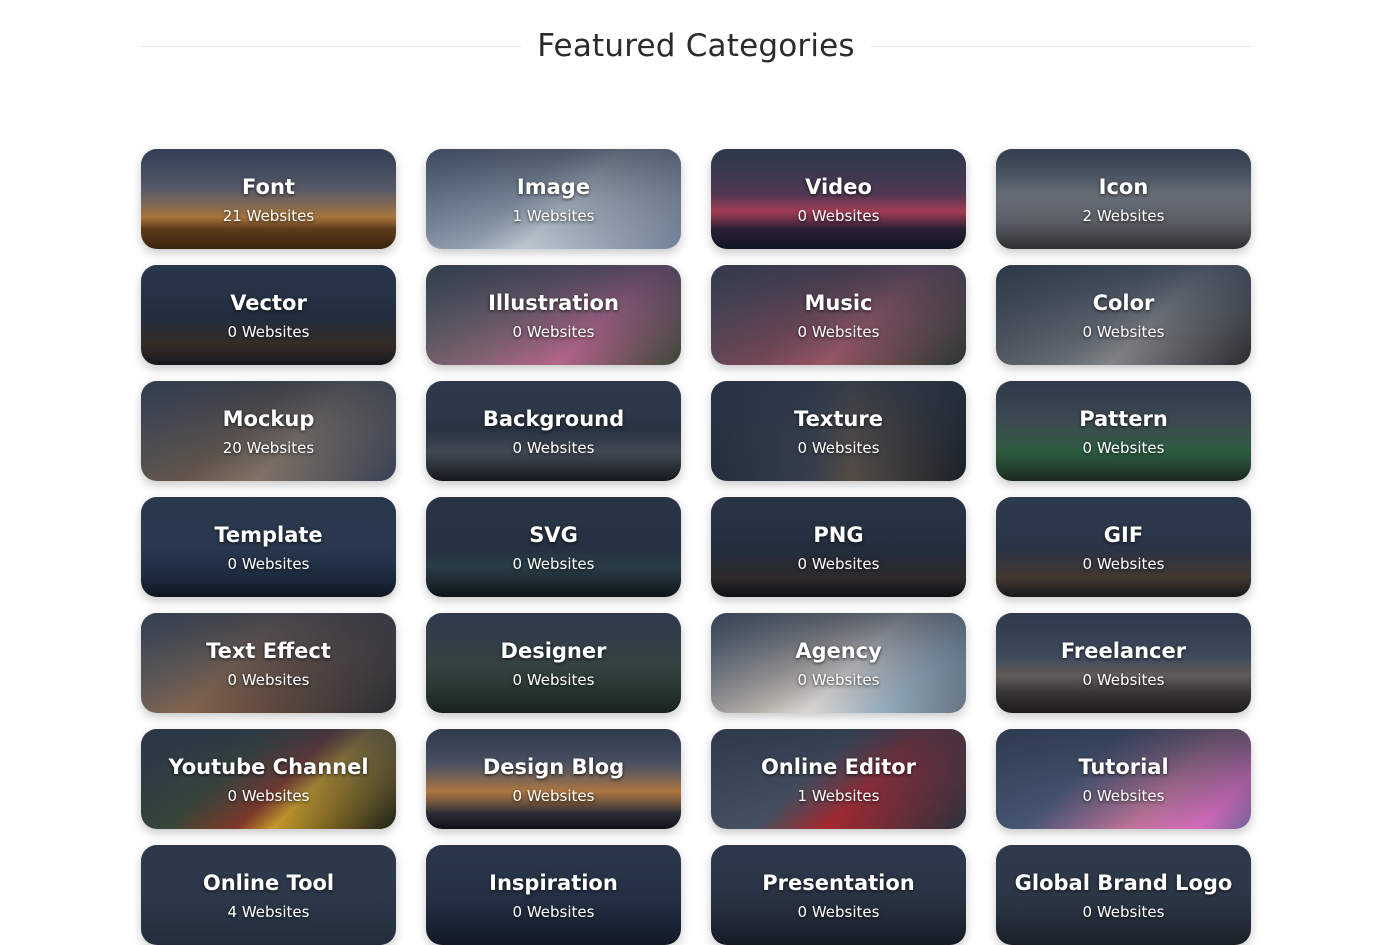 This screenshot has width=1393, height=945. I want to click on category-website-count: 2 Websites, so click(1123, 216).